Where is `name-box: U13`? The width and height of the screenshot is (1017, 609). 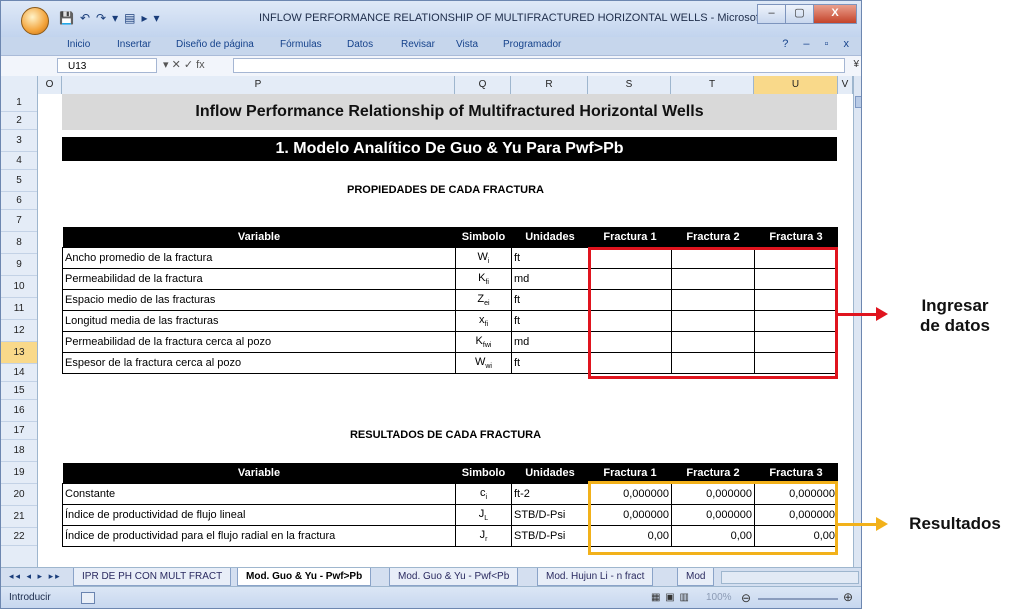 name-box: U13 is located at coordinates (107, 65).